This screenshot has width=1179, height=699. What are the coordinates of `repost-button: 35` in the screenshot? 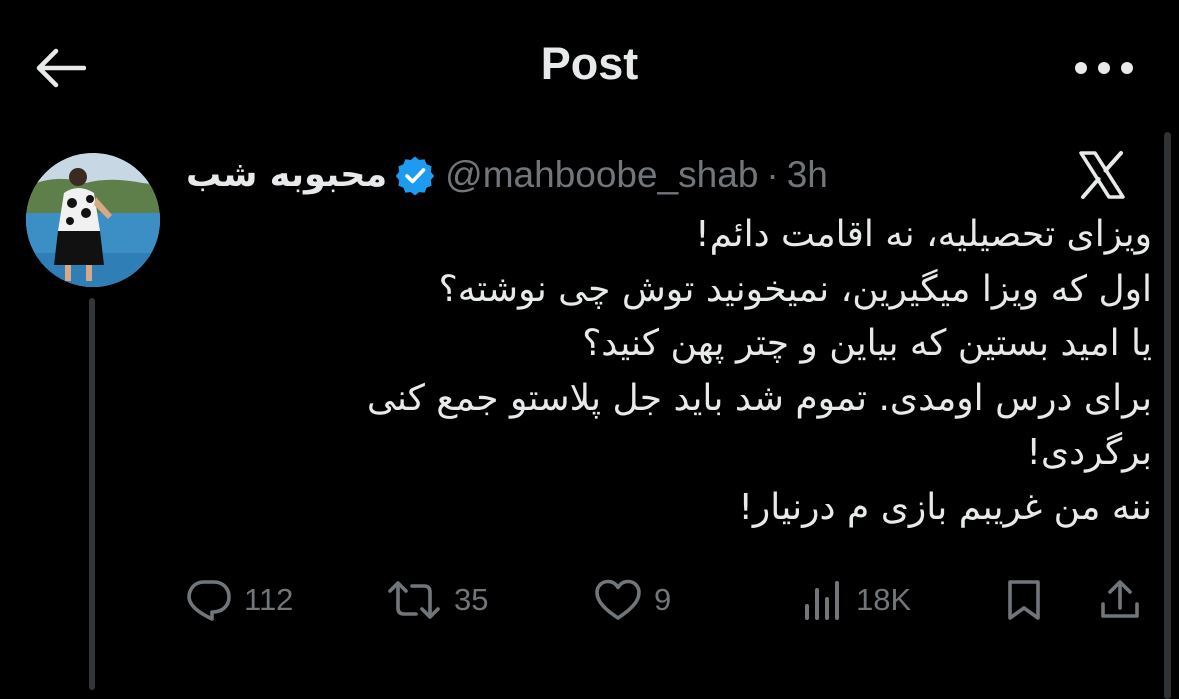 It's located at (437, 600).